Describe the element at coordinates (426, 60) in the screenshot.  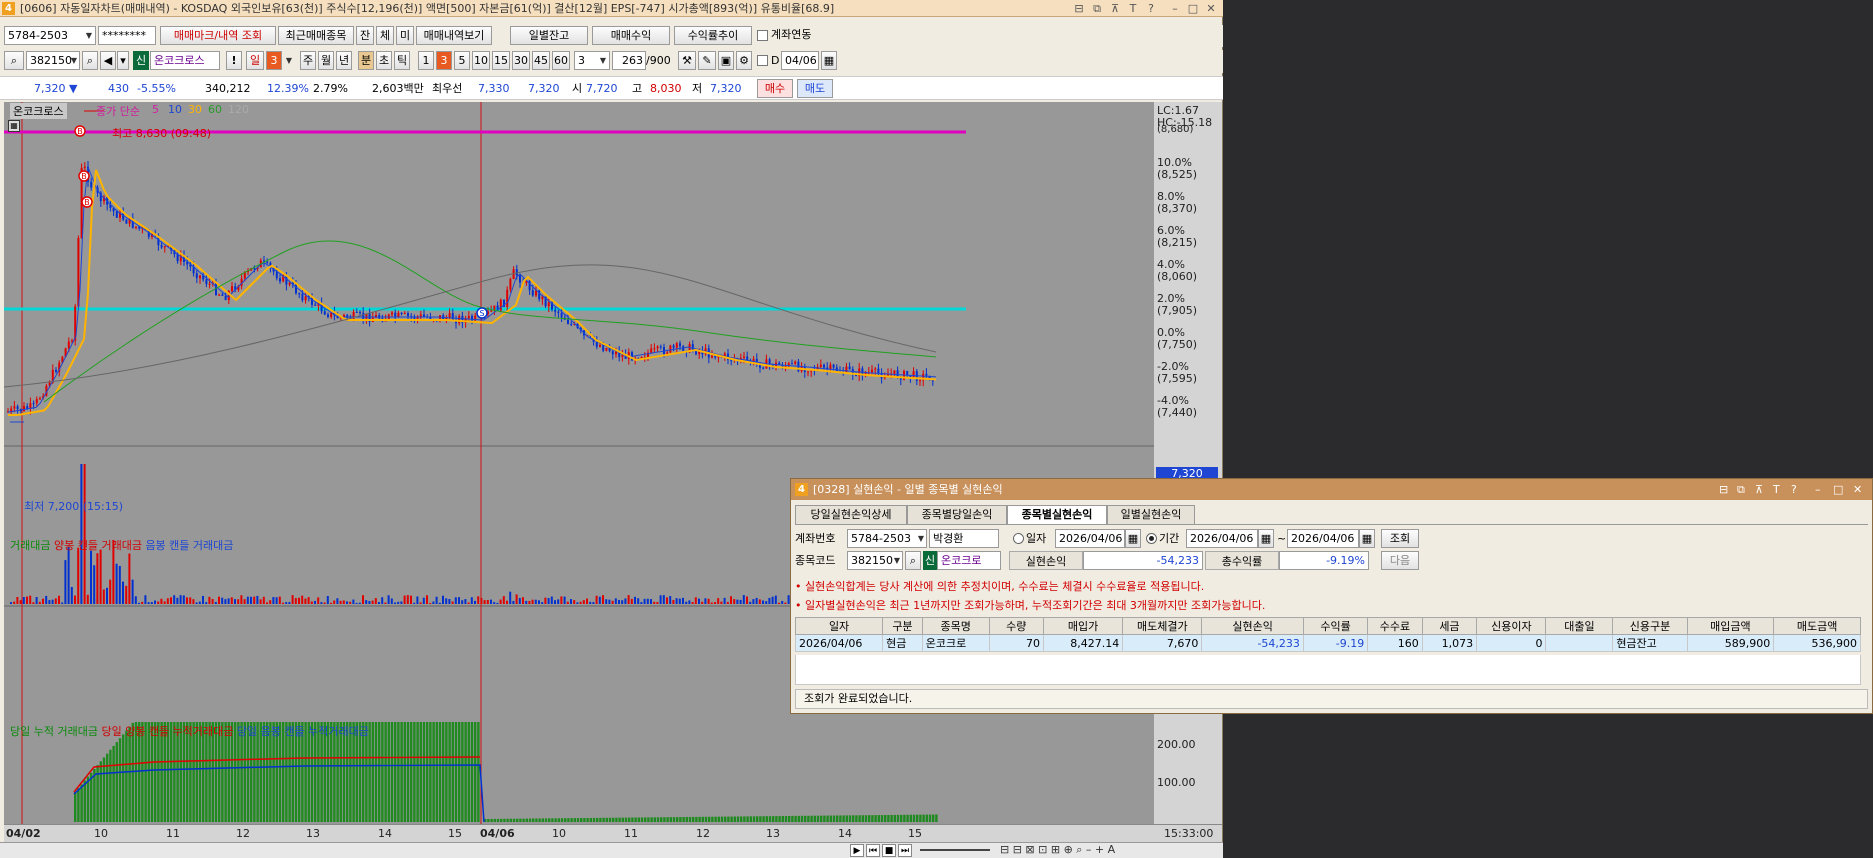
I see `interval-1-button: 1` at that location.